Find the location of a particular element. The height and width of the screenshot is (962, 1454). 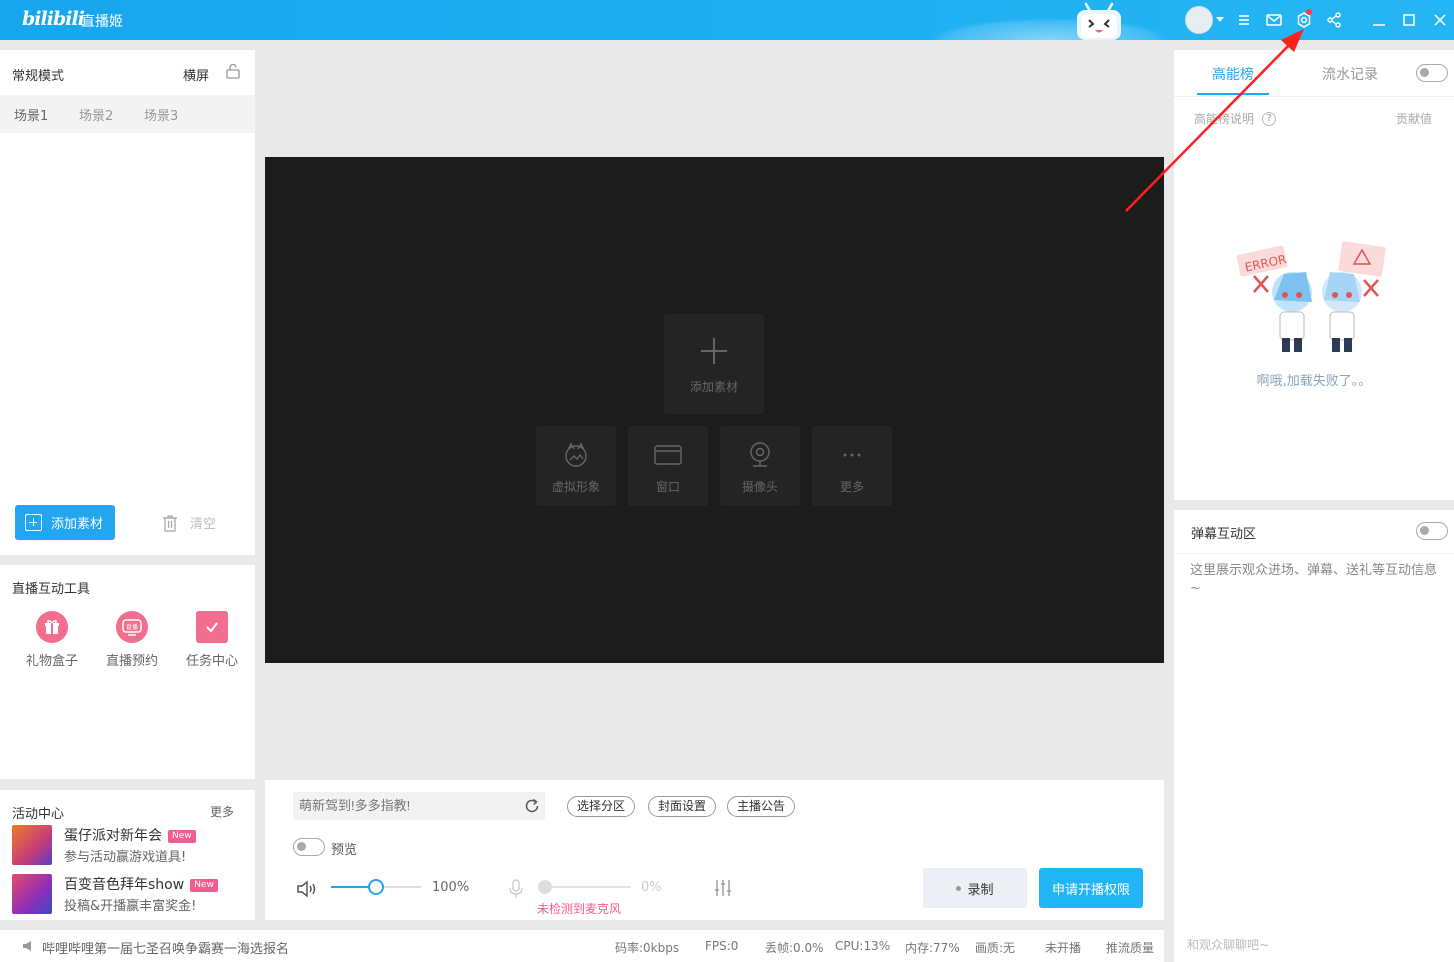

rank-panel: 高能榜 流水记录 高能榜说明 ? 贡献值 ERROR 啊哦,加载失败了。。 is located at coordinates (1314, 275).